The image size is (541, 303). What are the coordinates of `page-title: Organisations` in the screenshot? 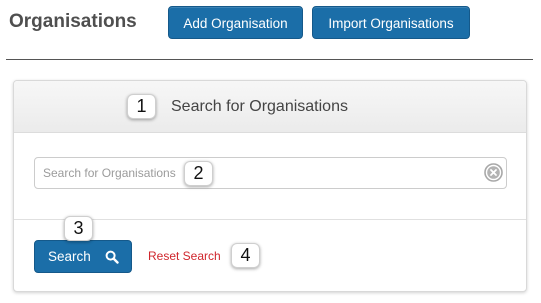 It's located at (73, 21).